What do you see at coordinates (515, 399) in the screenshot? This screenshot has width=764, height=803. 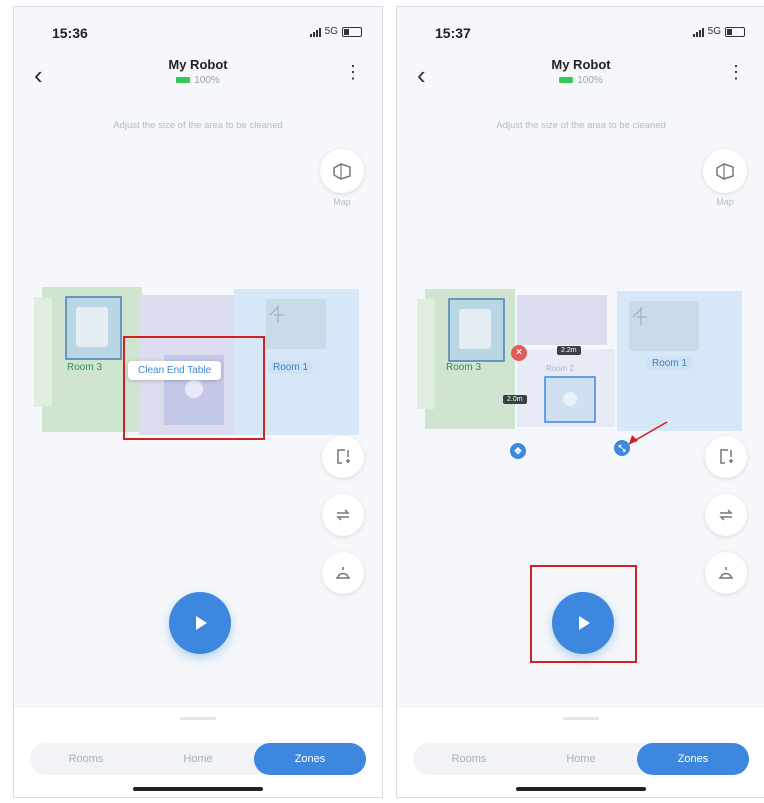 I see `zone-height-label: 2.0m` at bounding box center [515, 399].